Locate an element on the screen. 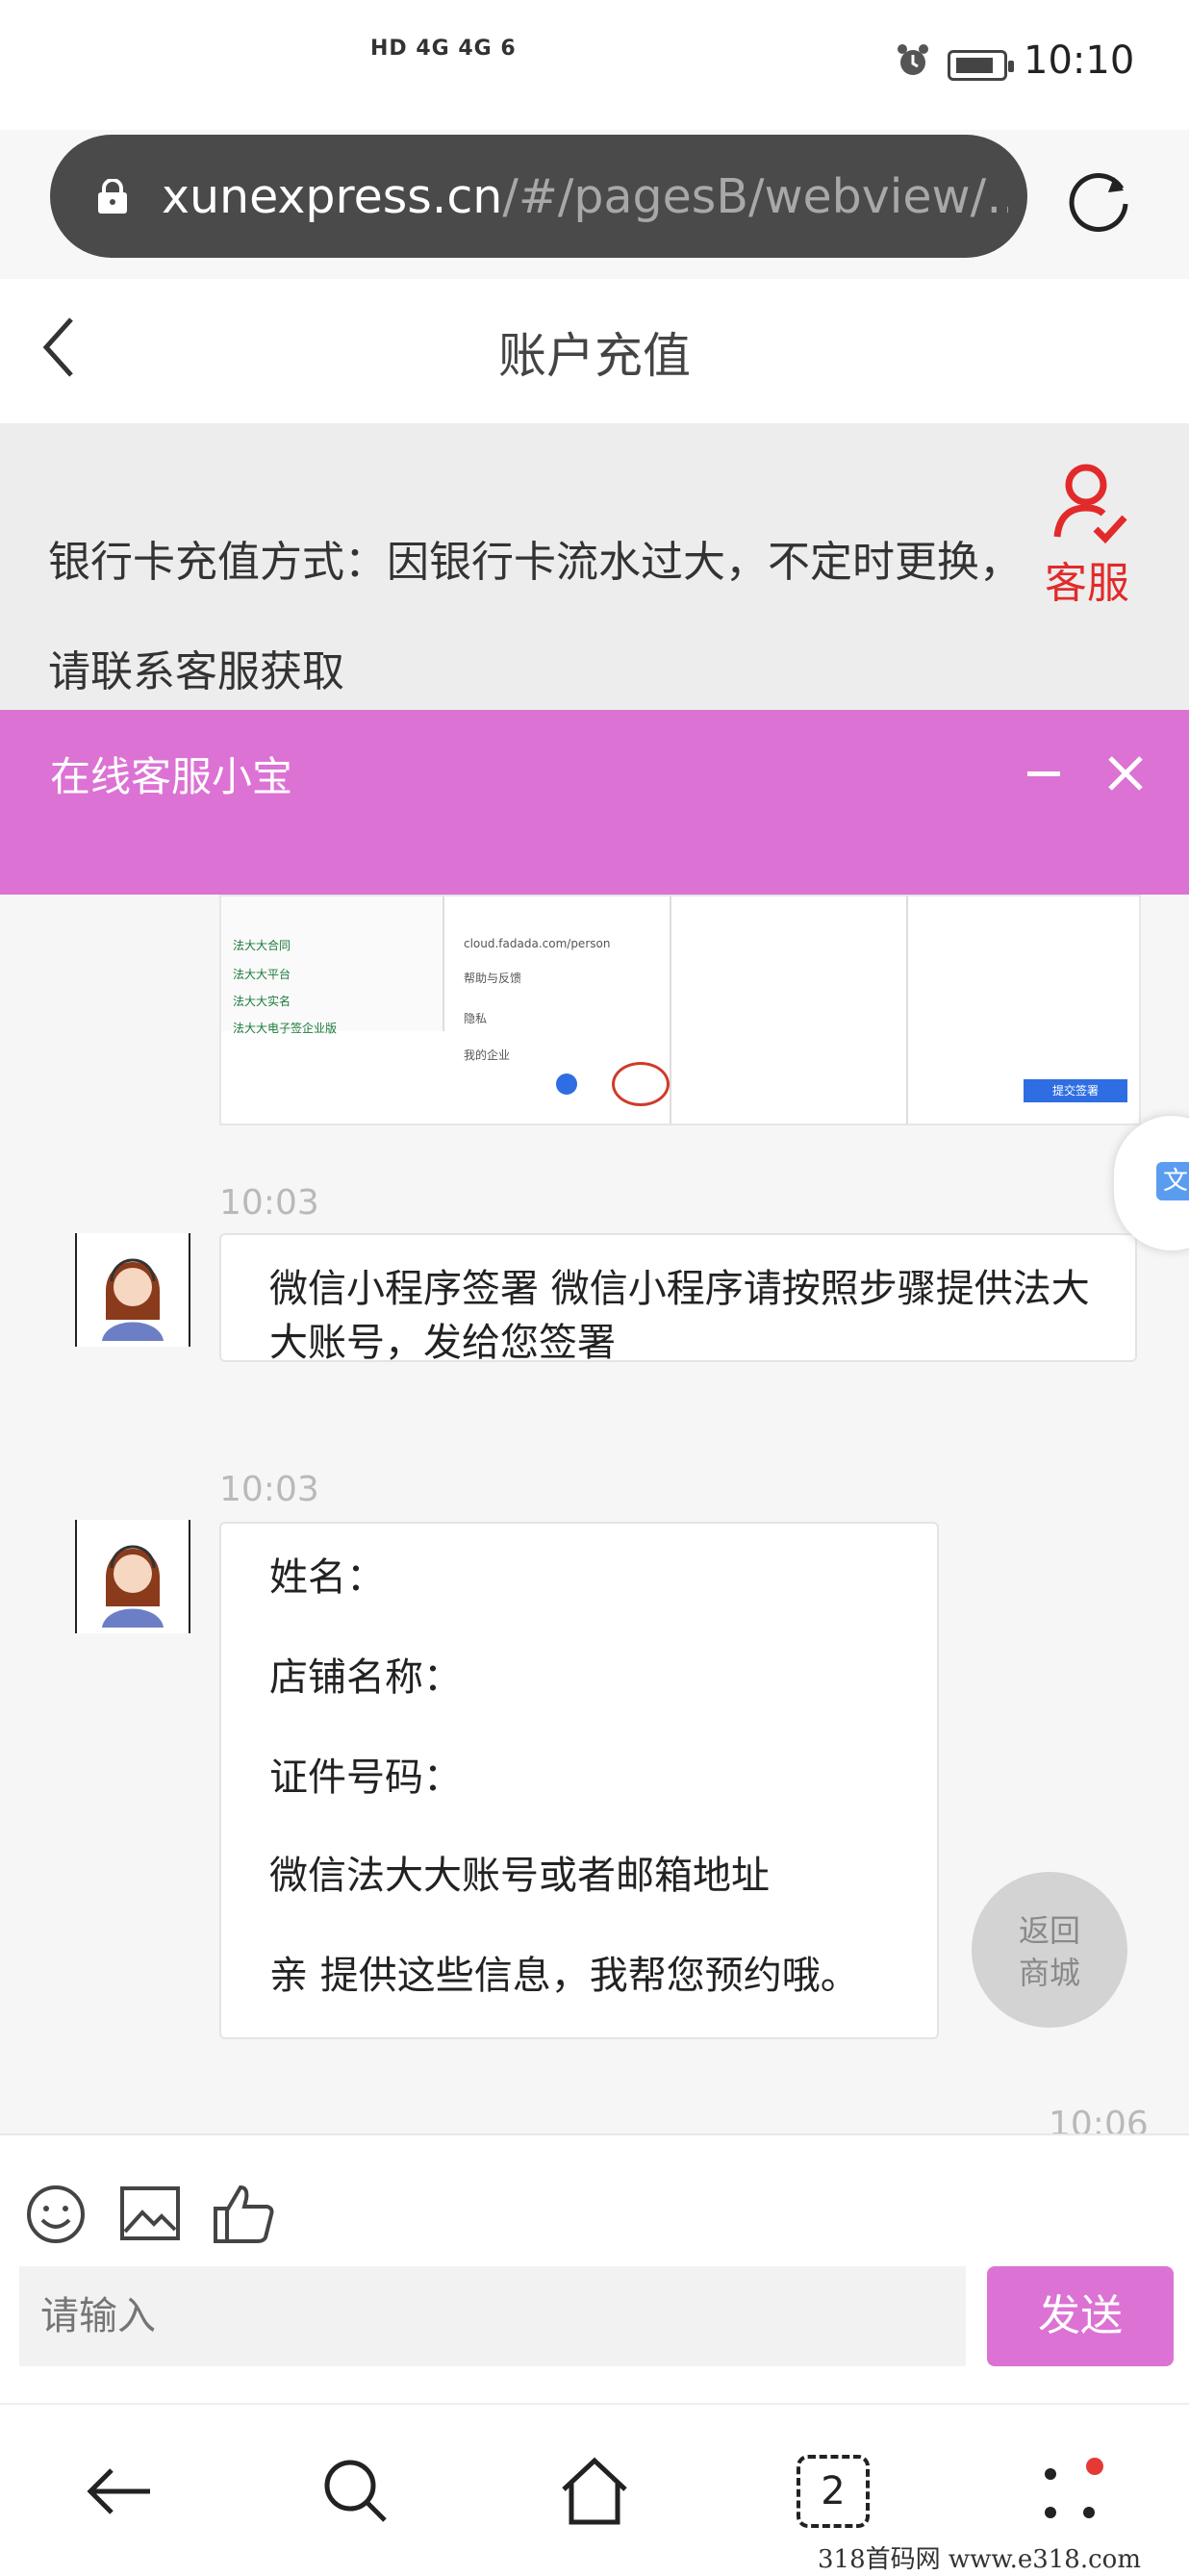  back-icon is located at coordinates (119, 2492).